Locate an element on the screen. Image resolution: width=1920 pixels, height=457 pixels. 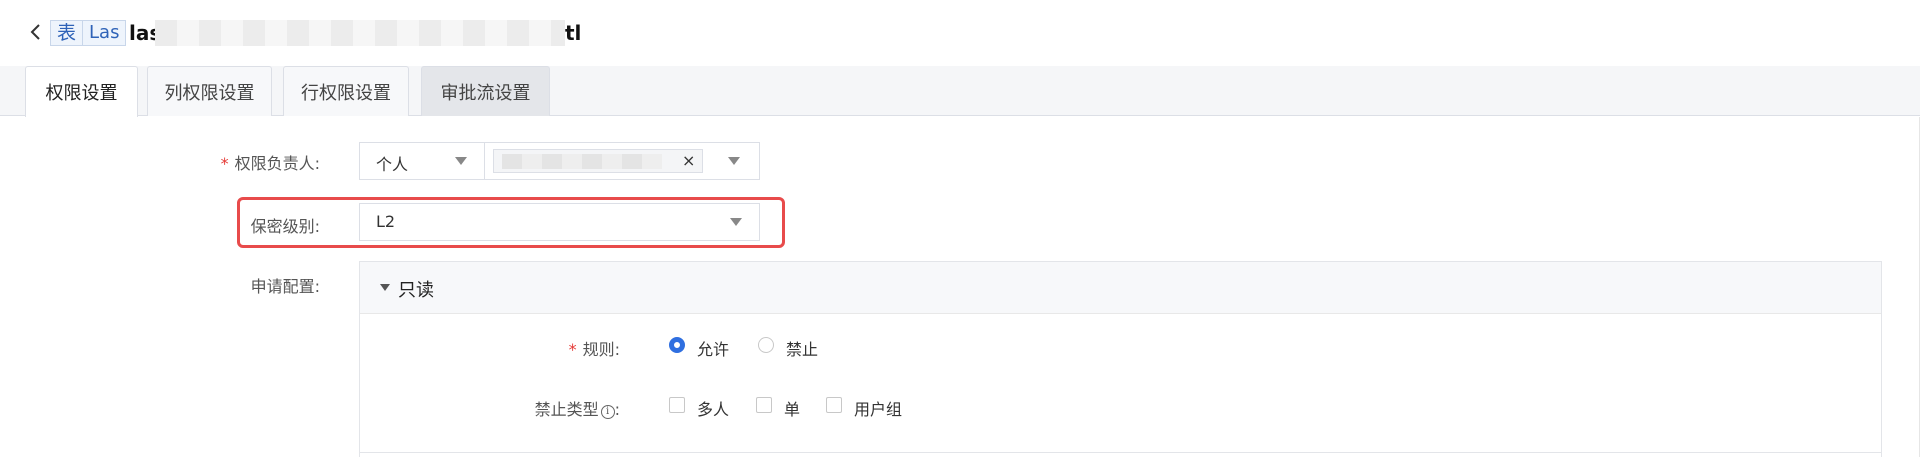
rule-allow-radio is located at coordinates (677, 345).